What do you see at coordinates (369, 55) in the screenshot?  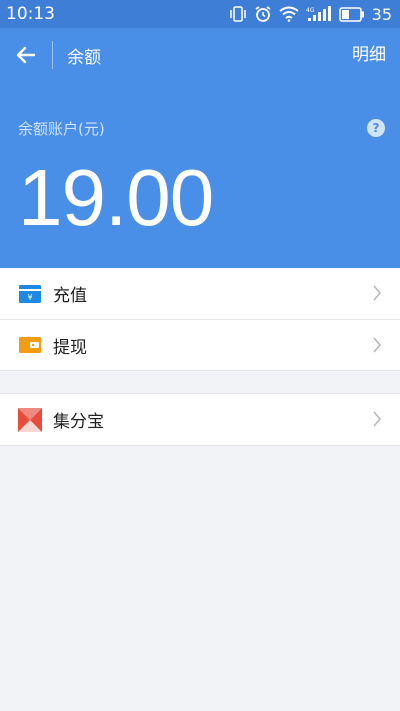 I see `details-link: 明细` at bounding box center [369, 55].